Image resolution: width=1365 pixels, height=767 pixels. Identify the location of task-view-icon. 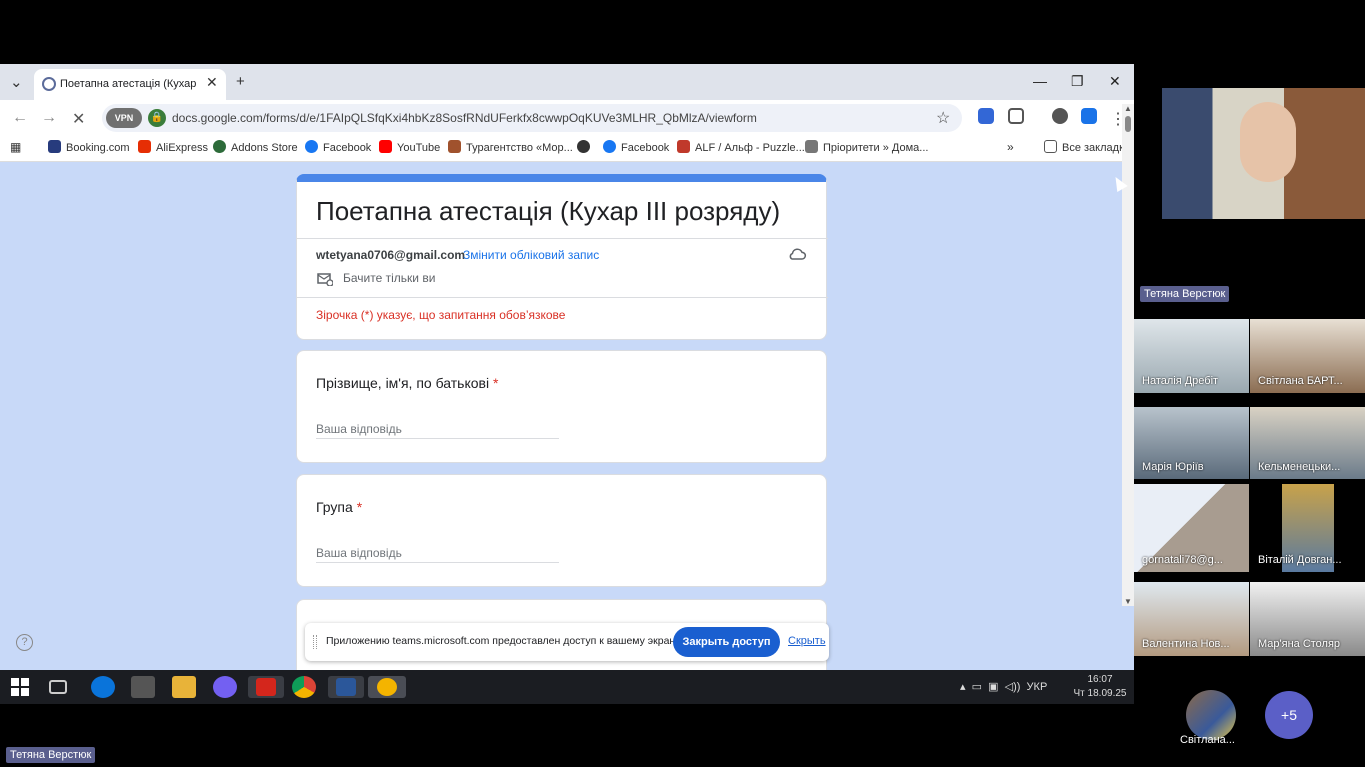
(58, 687).